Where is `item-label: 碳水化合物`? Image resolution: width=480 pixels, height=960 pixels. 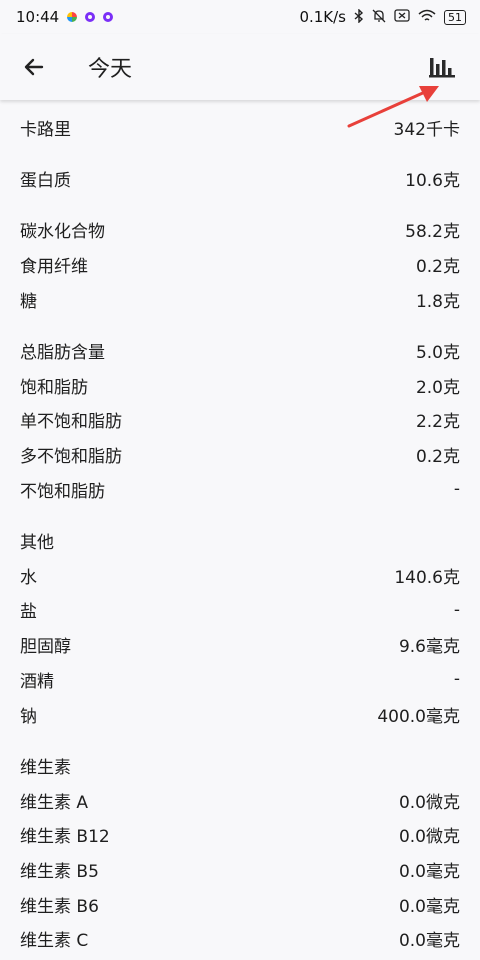 item-label: 碳水化合物 is located at coordinates (62, 232).